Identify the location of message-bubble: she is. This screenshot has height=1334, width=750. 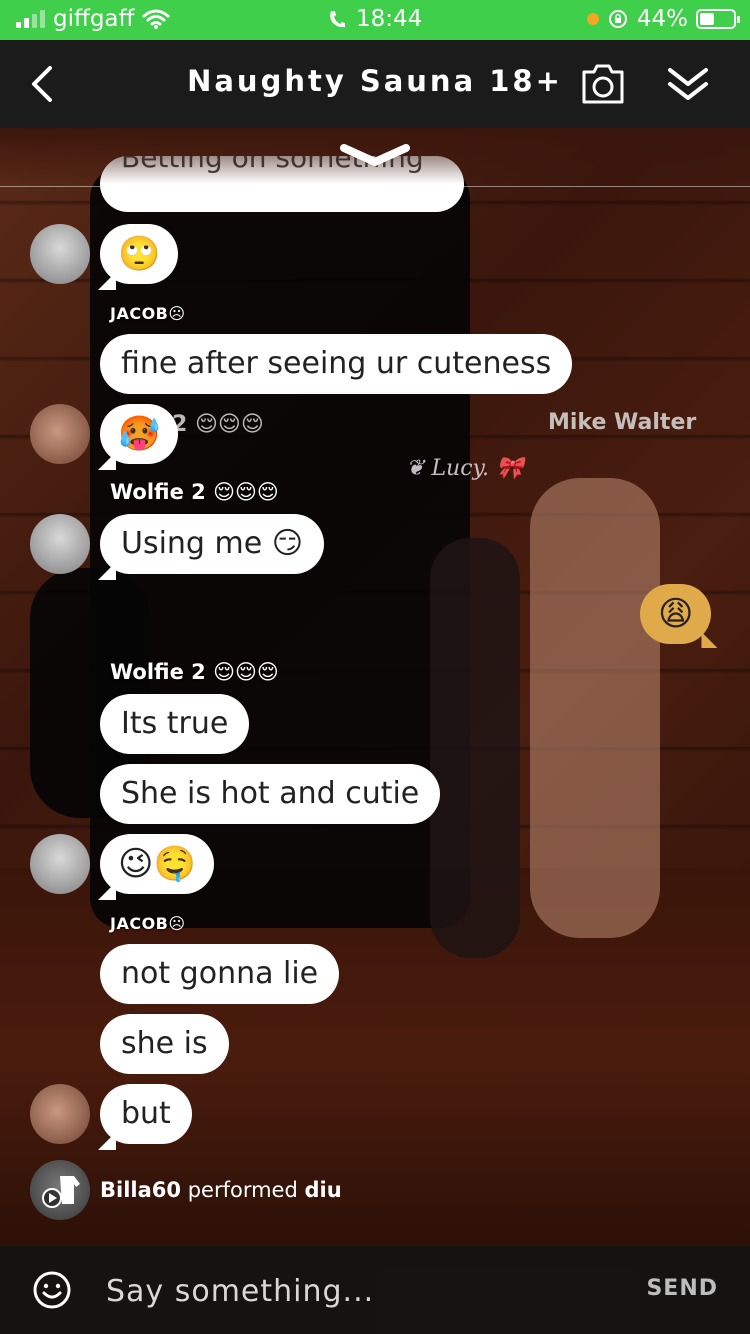
(164, 1044).